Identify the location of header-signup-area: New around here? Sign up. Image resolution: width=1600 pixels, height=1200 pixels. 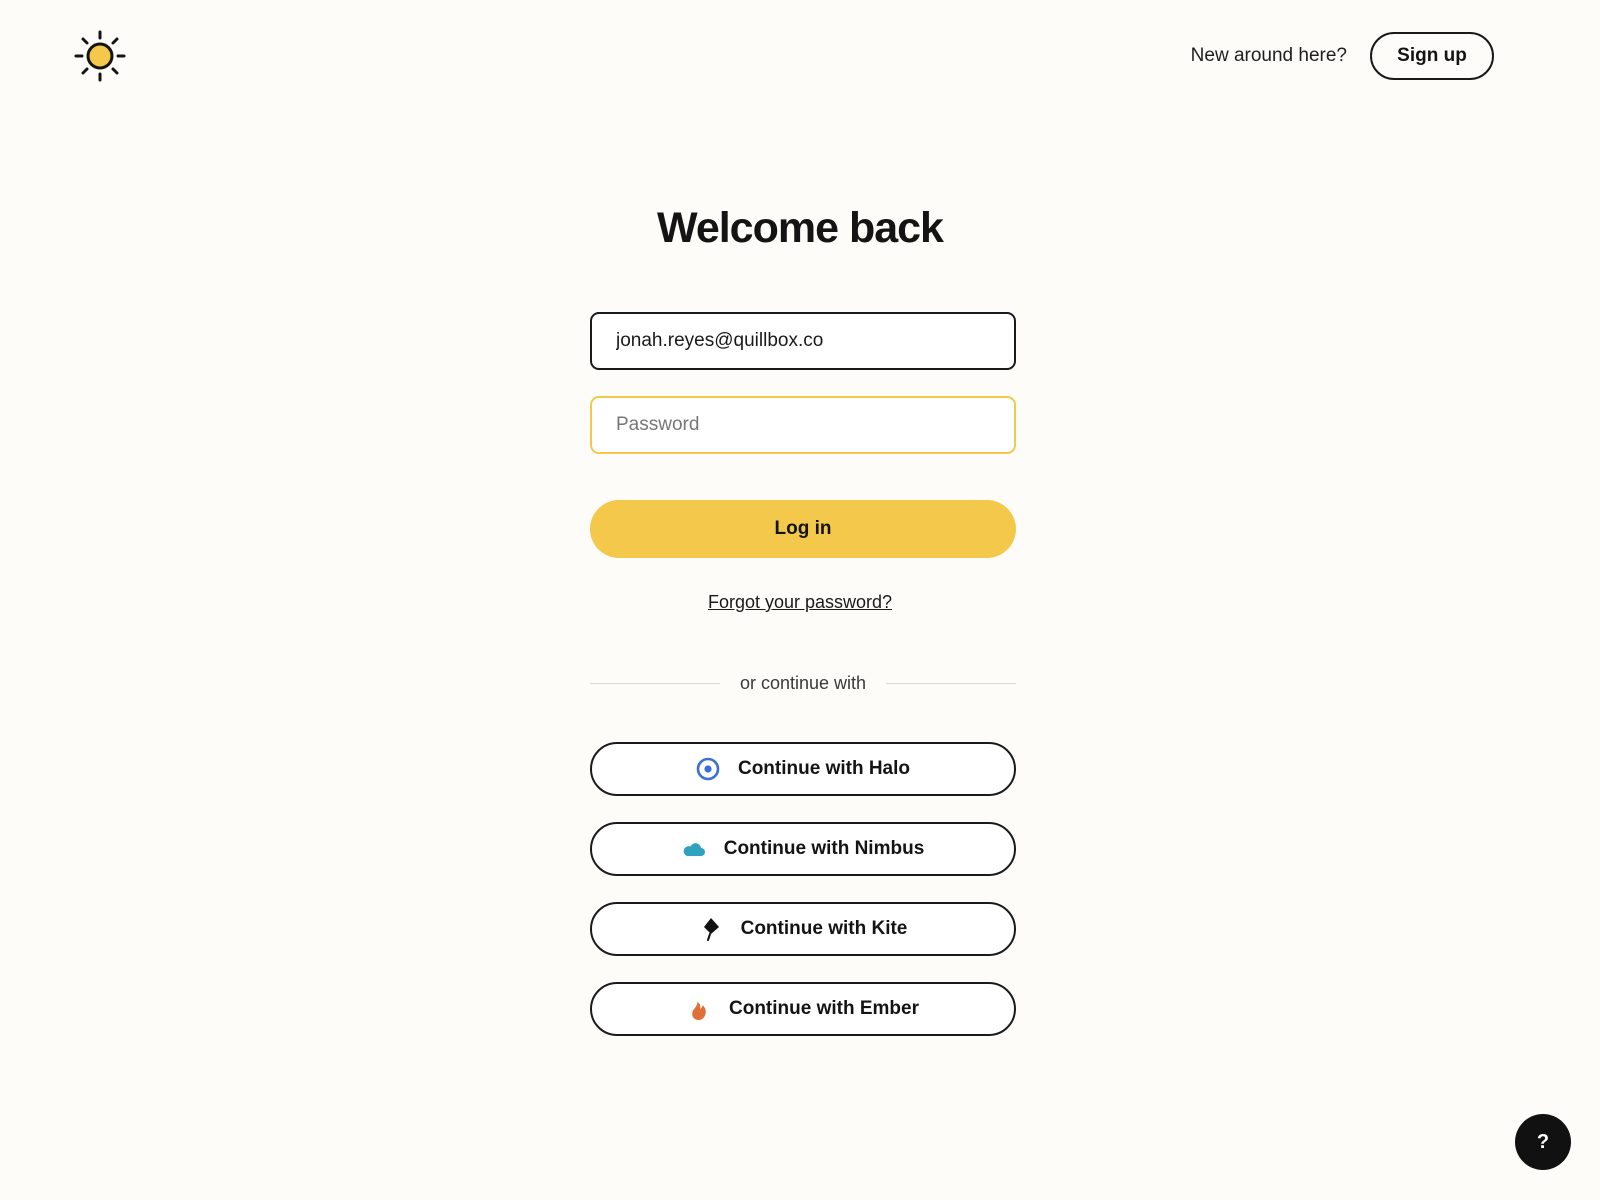
(1342, 56).